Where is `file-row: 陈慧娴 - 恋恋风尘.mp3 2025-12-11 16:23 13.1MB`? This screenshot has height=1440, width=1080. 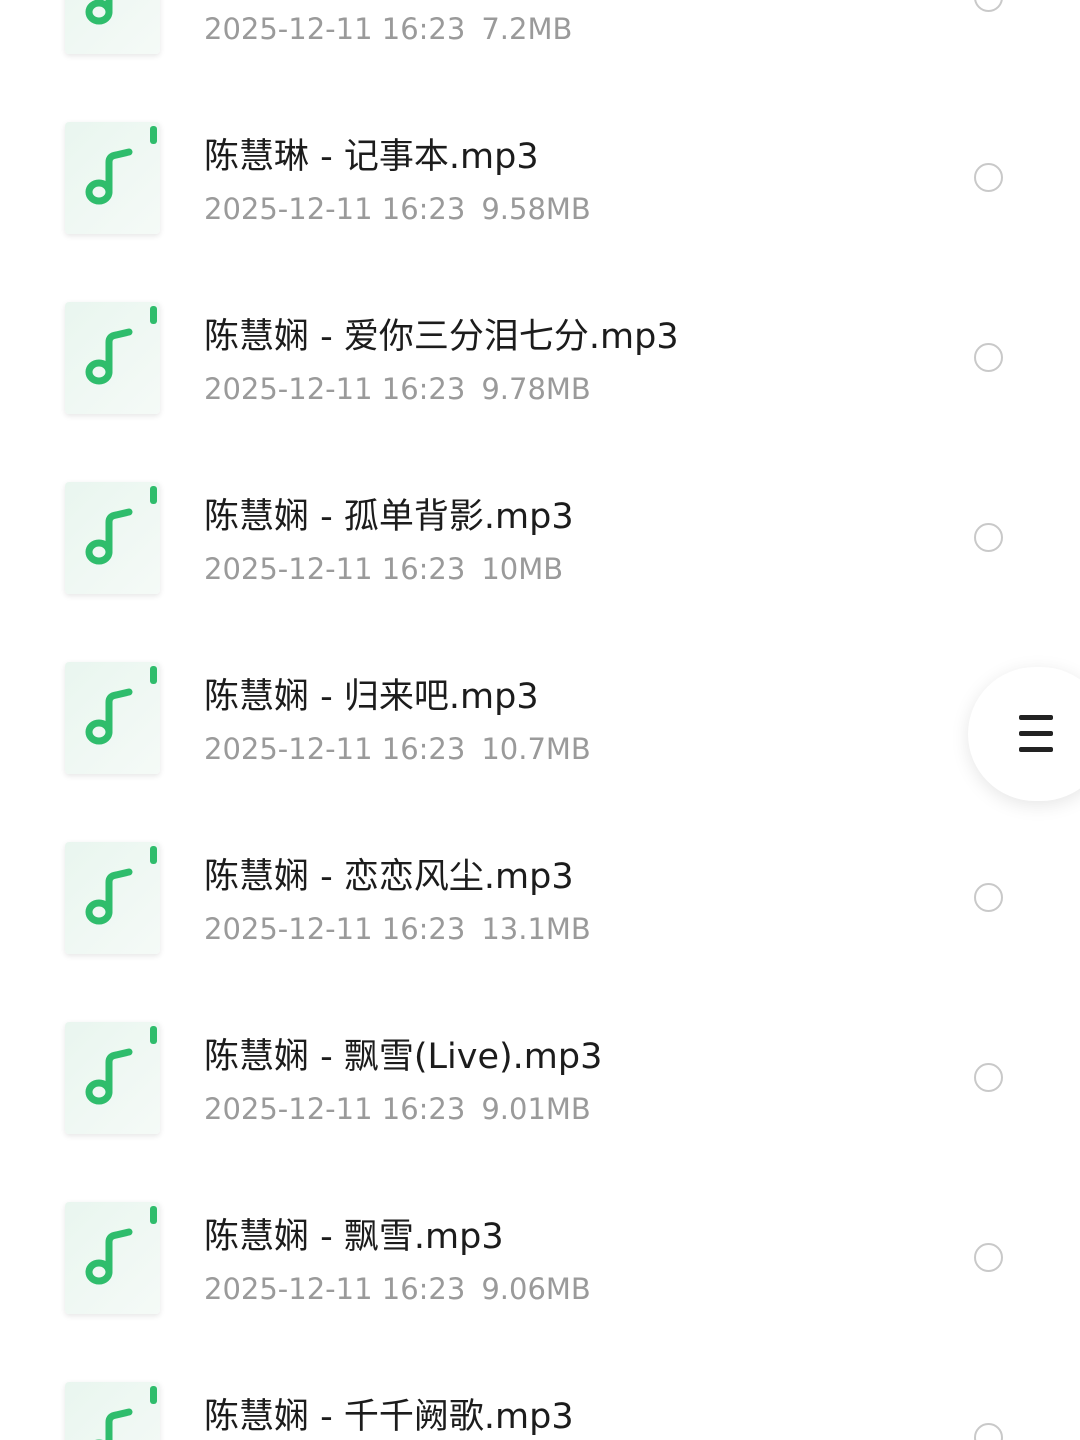 file-row: 陈慧娴 - 恋恋风尘.mp3 2025-12-11 16:23 13.1MB is located at coordinates (540, 851).